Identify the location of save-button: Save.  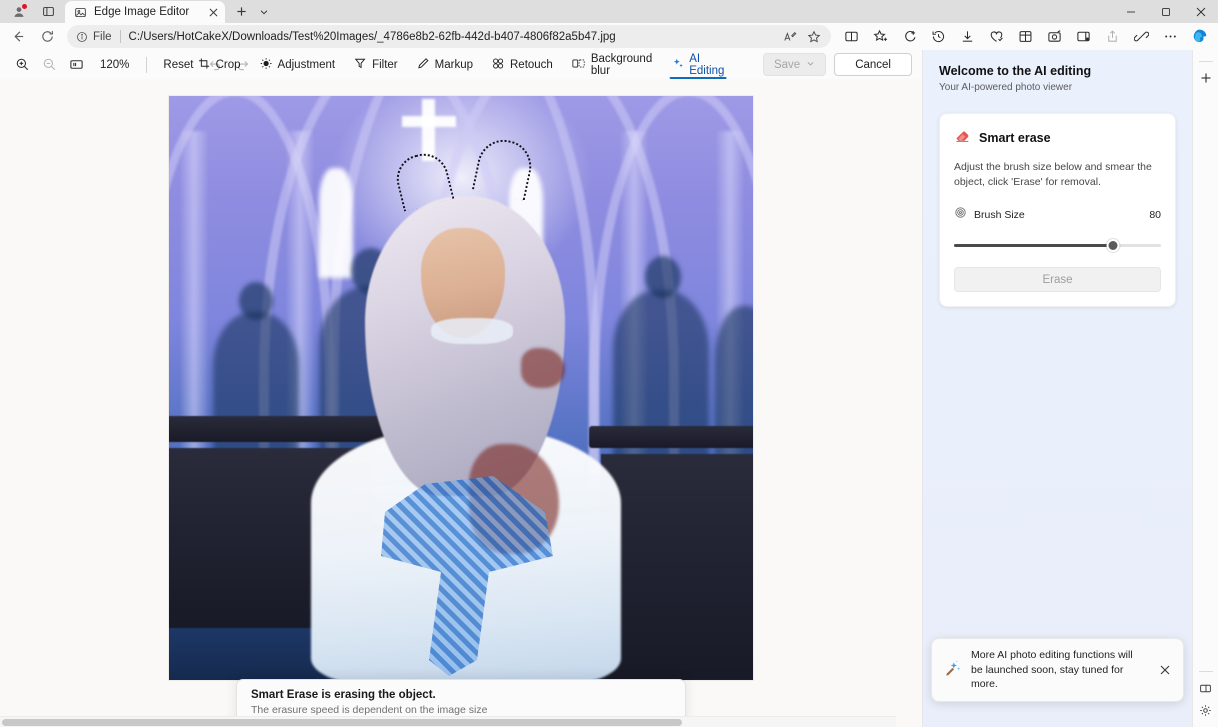
(794, 64).